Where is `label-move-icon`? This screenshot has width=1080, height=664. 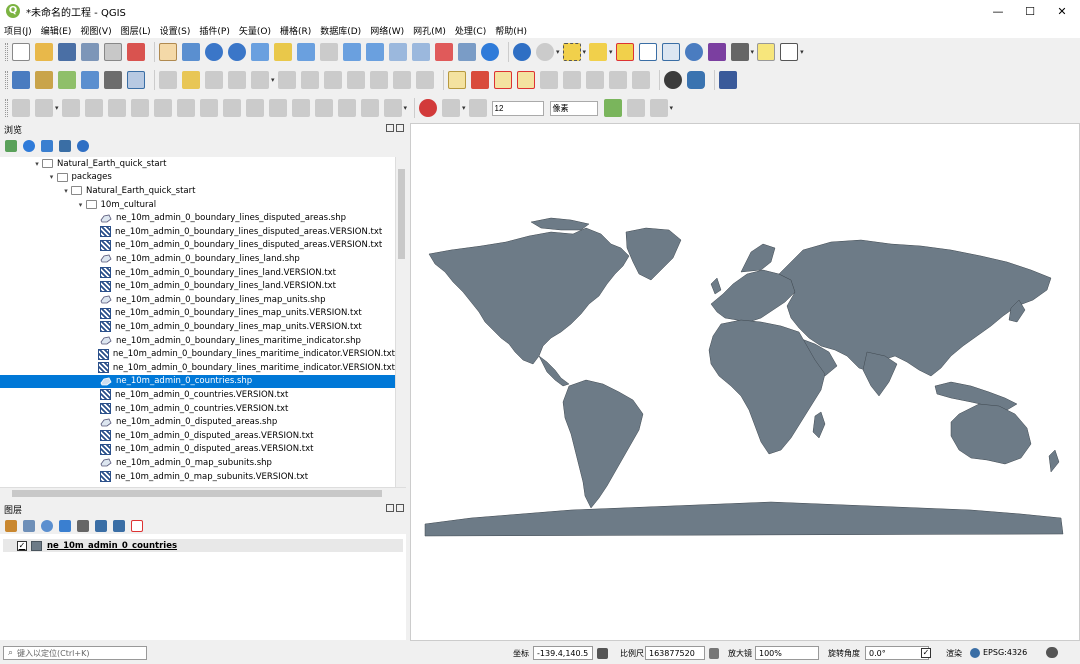
label-move-icon is located at coordinates (548, 80).